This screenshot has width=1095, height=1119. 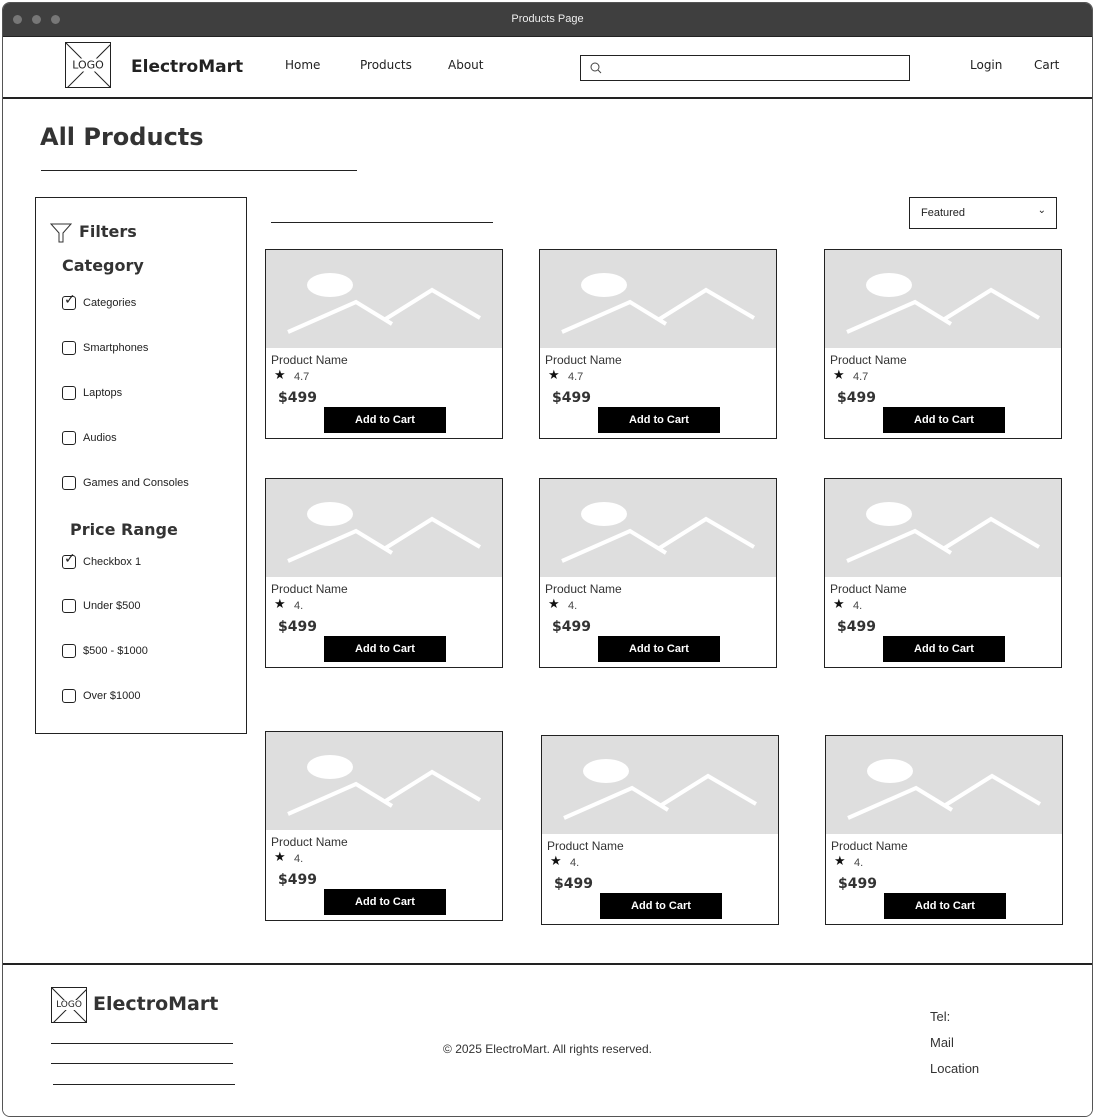 What do you see at coordinates (105, 348) in the screenshot?
I see `category-checkbox-smartphones: Smartphones` at bounding box center [105, 348].